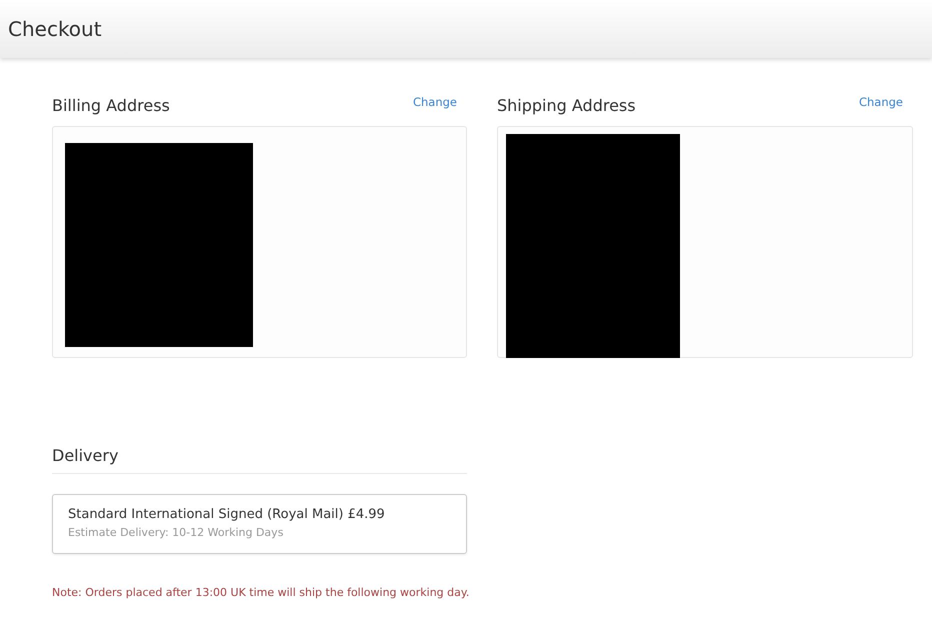 This screenshot has height=642, width=932. Describe the element at coordinates (566, 105) in the screenshot. I see `section-heading: Shipping Address` at that location.